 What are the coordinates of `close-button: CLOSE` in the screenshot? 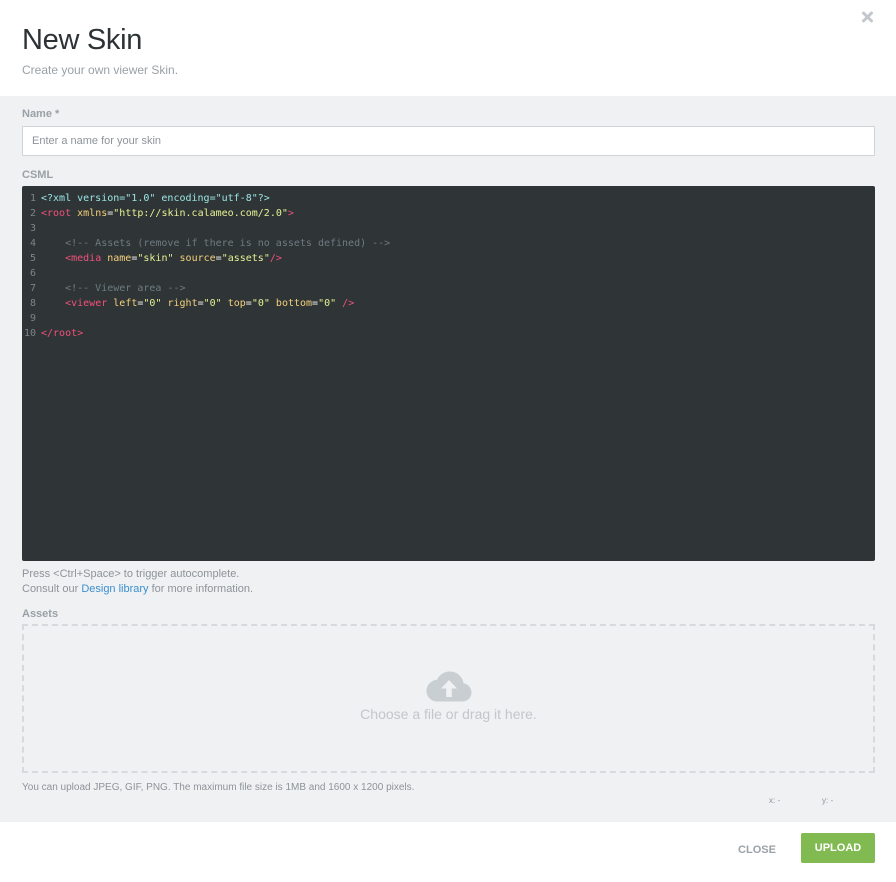 It's located at (757, 850).